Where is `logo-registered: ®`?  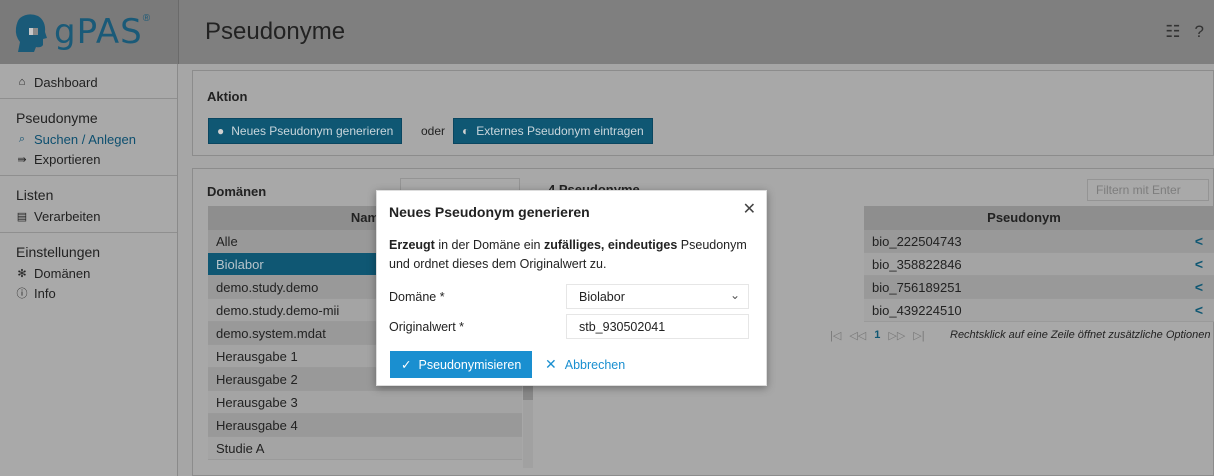 logo-registered: ® is located at coordinates (146, 18).